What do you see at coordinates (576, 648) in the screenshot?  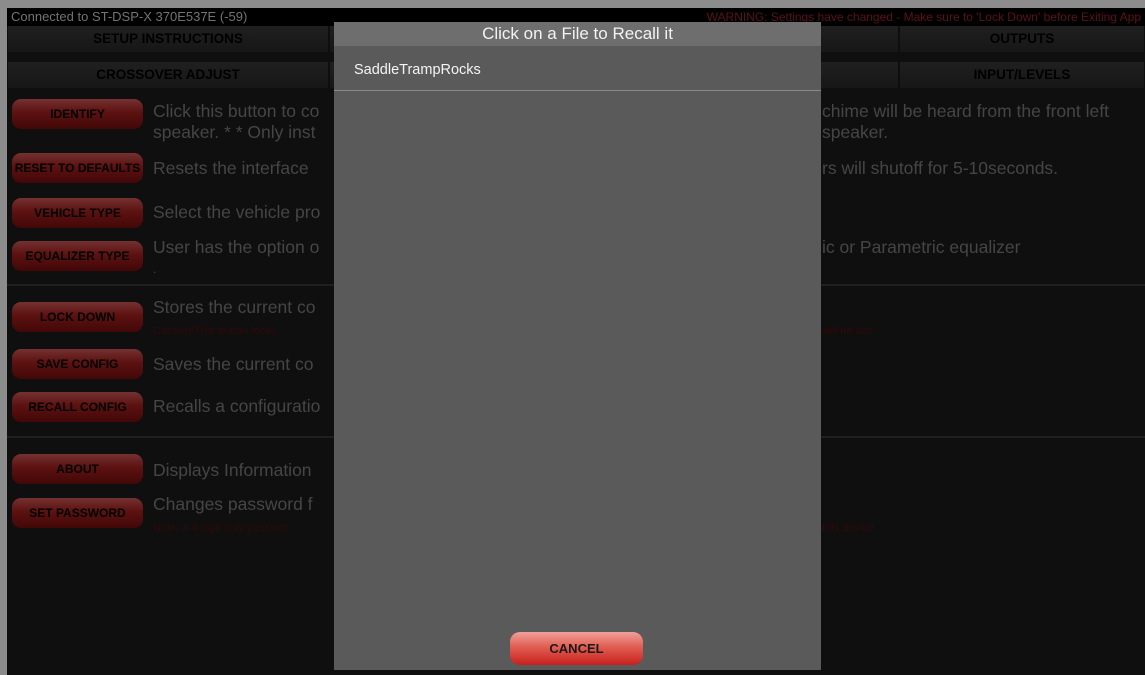 I see `cancel-button: CANCEL` at bounding box center [576, 648].